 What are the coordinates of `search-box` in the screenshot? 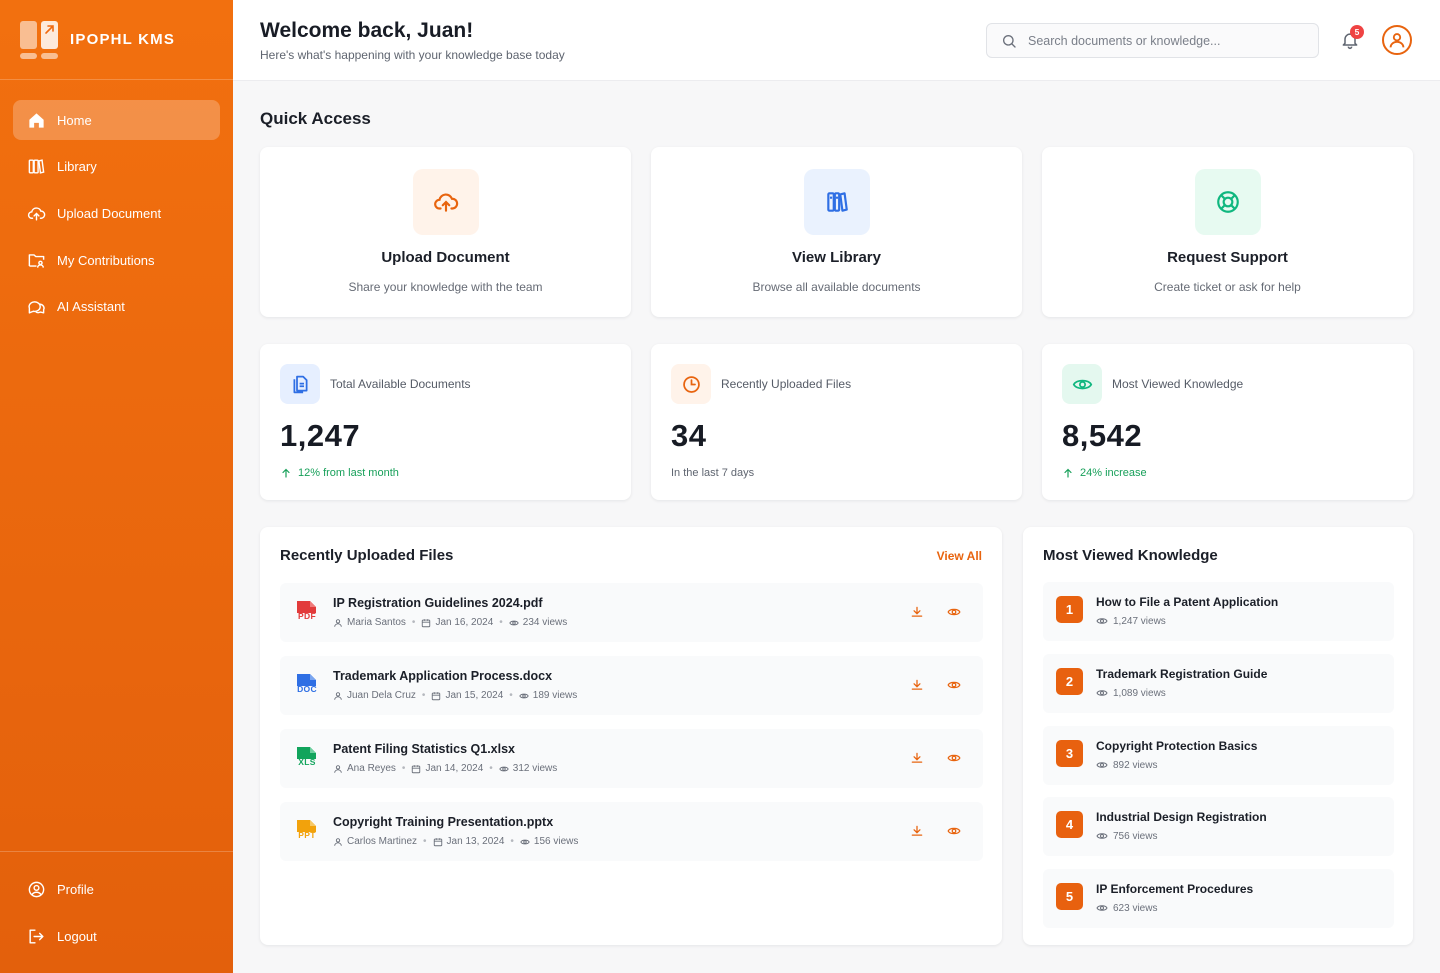 It's located at (1152, 40).